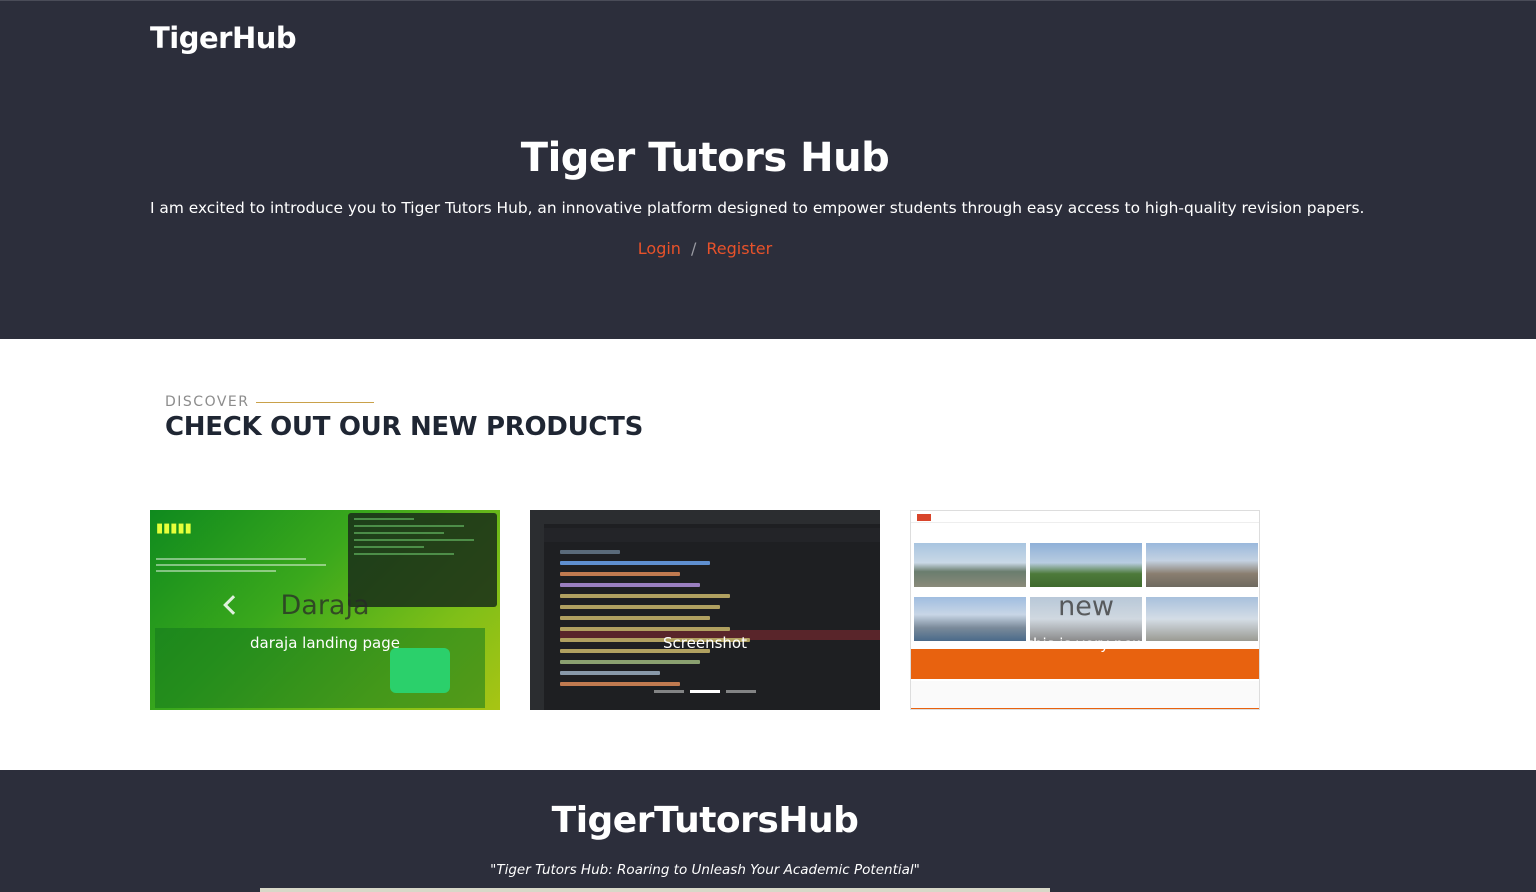 This screenshot has height=892, width=1536. What do you see at coordinates (325, 605) in the screenshot?
I see `product-title: Daraja` at bounding box center [325, 605].